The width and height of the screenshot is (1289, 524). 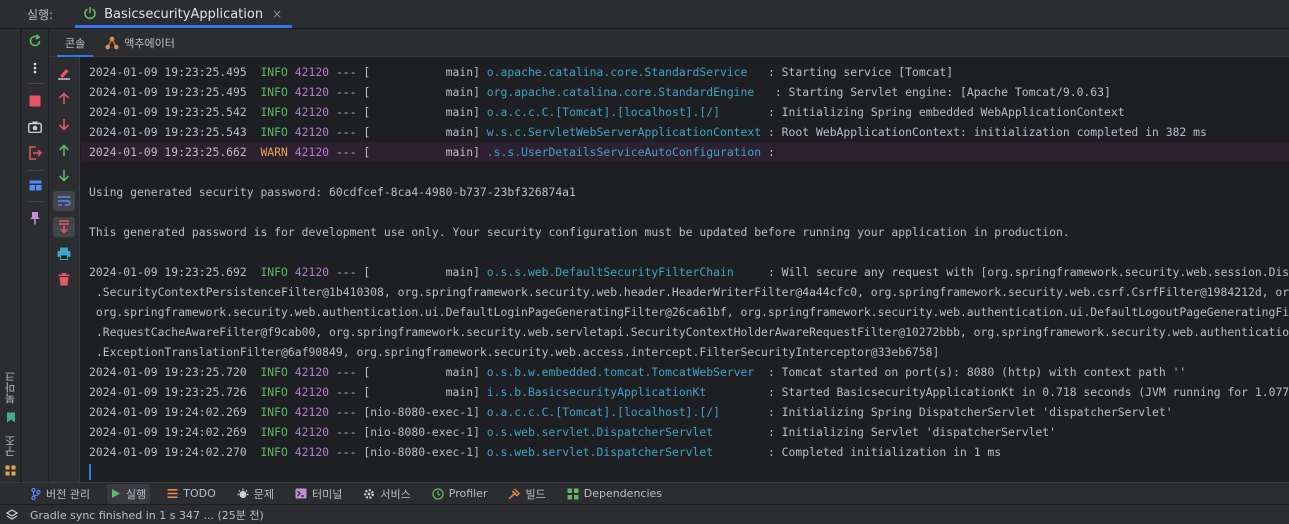 I want to click on layout-icon, so click(x=35, y=185).